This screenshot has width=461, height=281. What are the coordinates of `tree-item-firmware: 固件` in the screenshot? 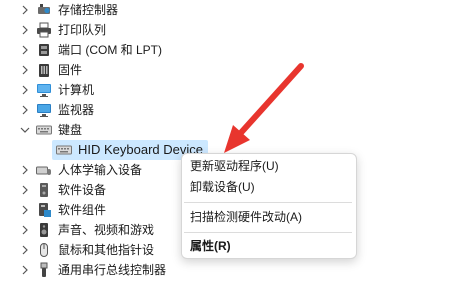 It's located at (230, 70).